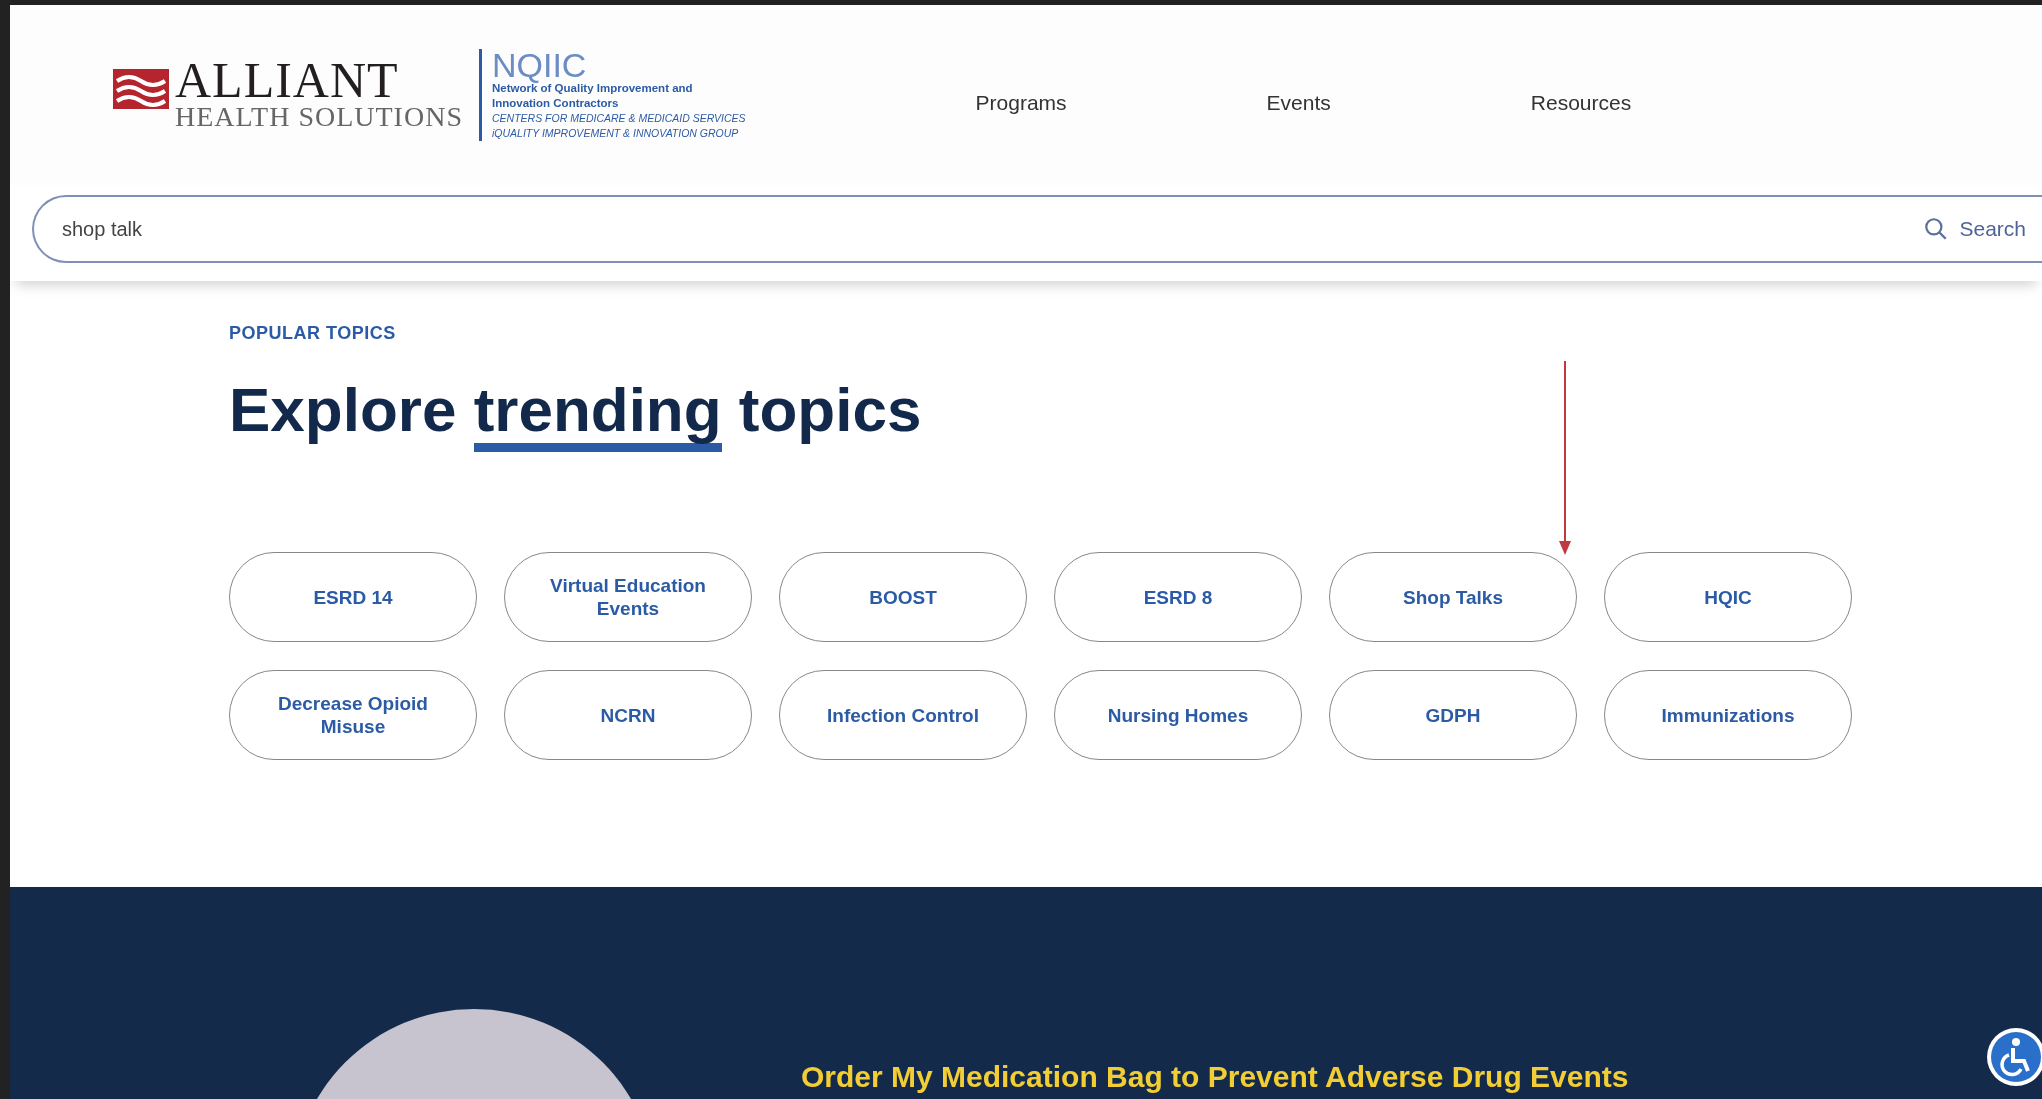 The width and height of the screenshot is (2042, 1099). I want to click on topic-button: BOOST, so click(903, 597).